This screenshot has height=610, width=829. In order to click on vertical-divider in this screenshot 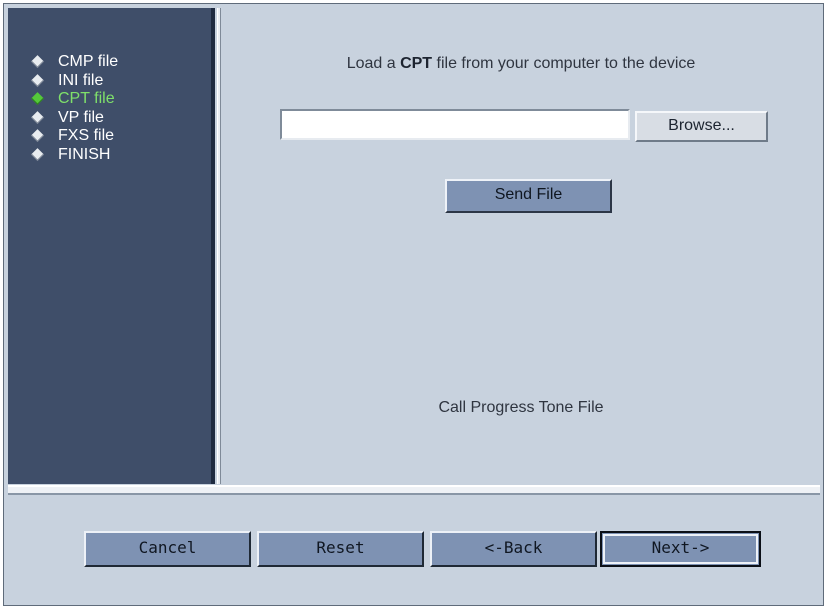, I will do `click(219, 246)`.